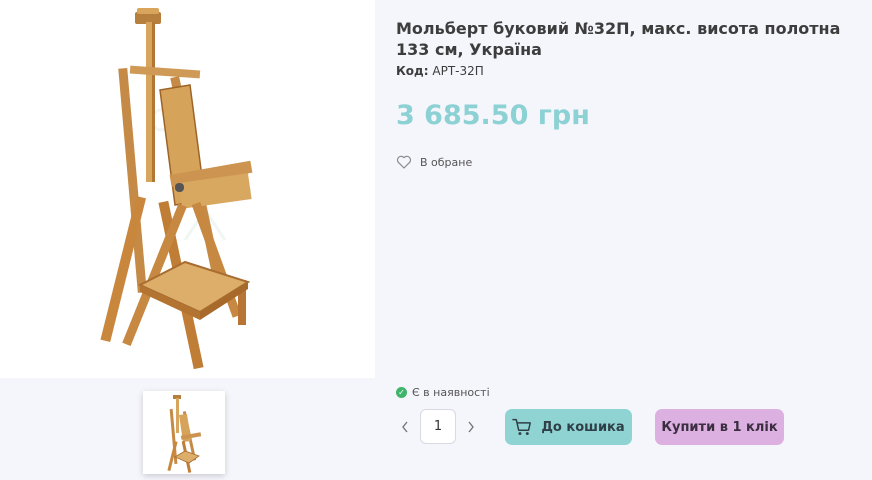  What do you see at coordinates (522, 427) in the screenshot?
I see `cart-icon` at bounding box center [522, 427].